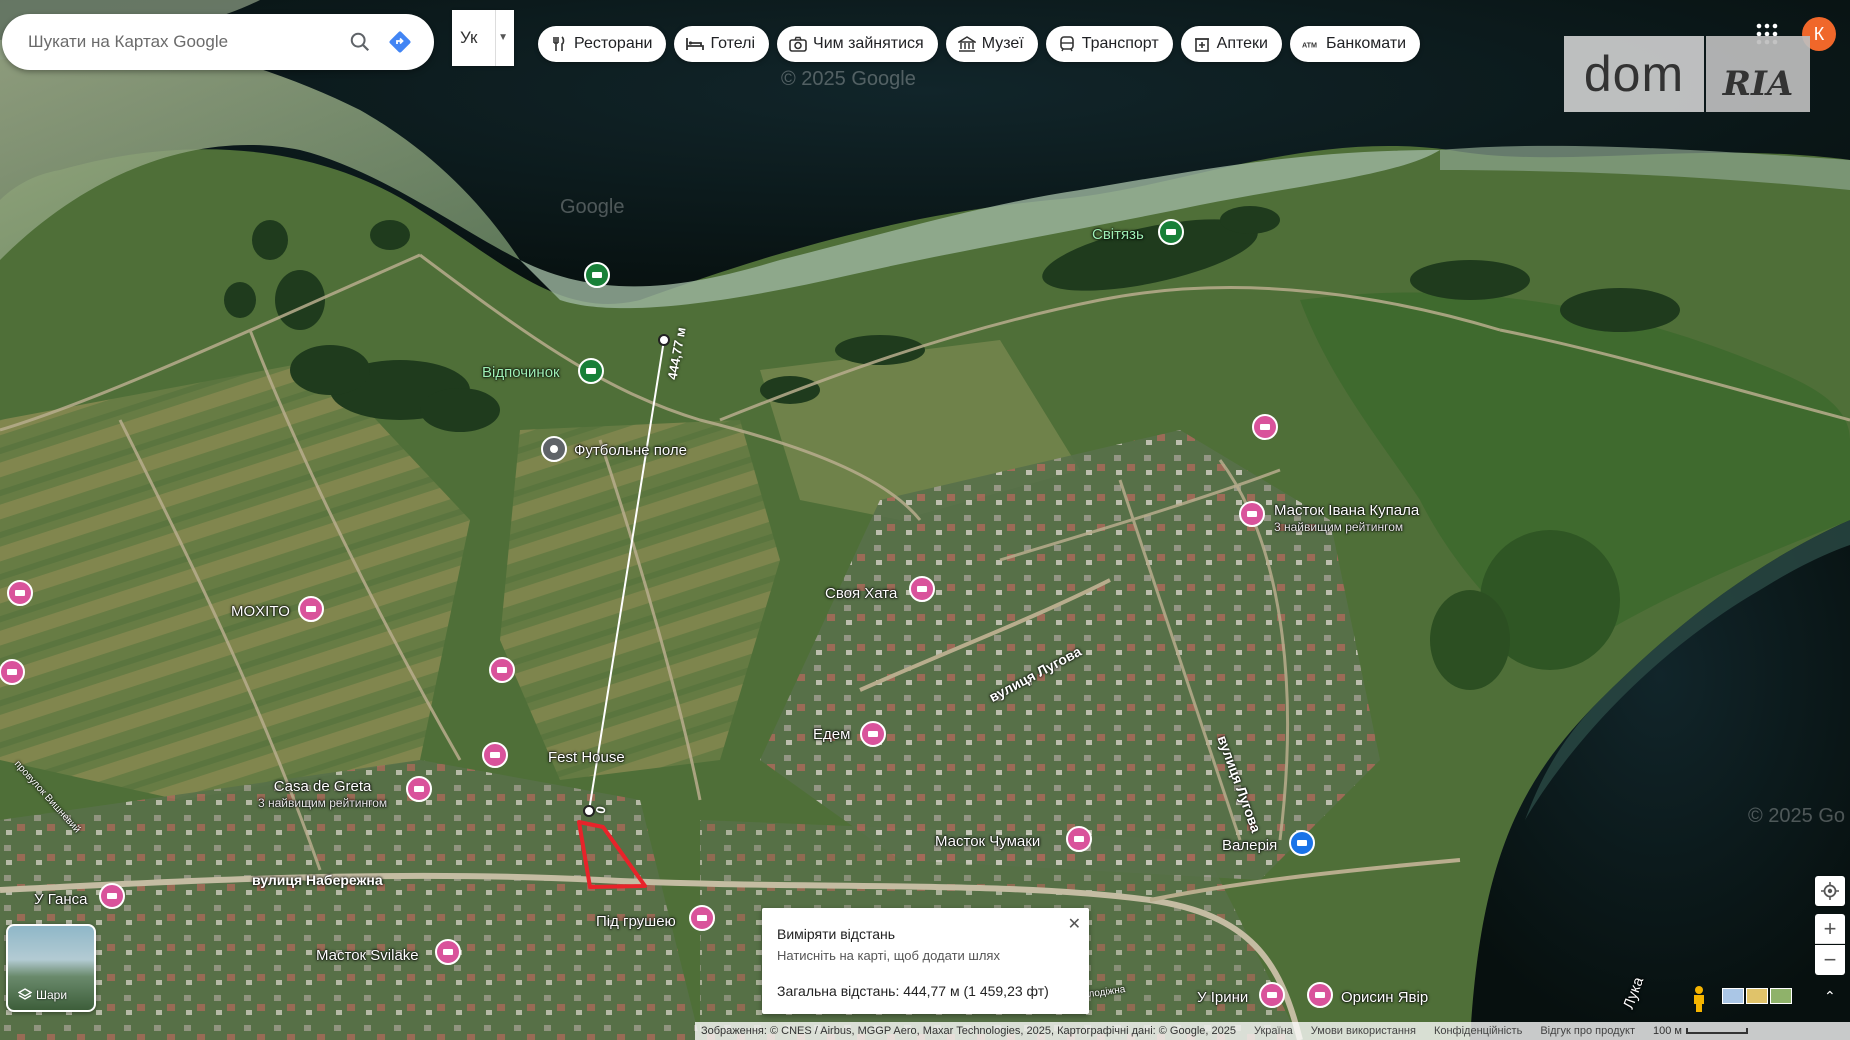 The image size is (1850, 1040). I want to click on zoom-in-button: +, so click(1830, 929).